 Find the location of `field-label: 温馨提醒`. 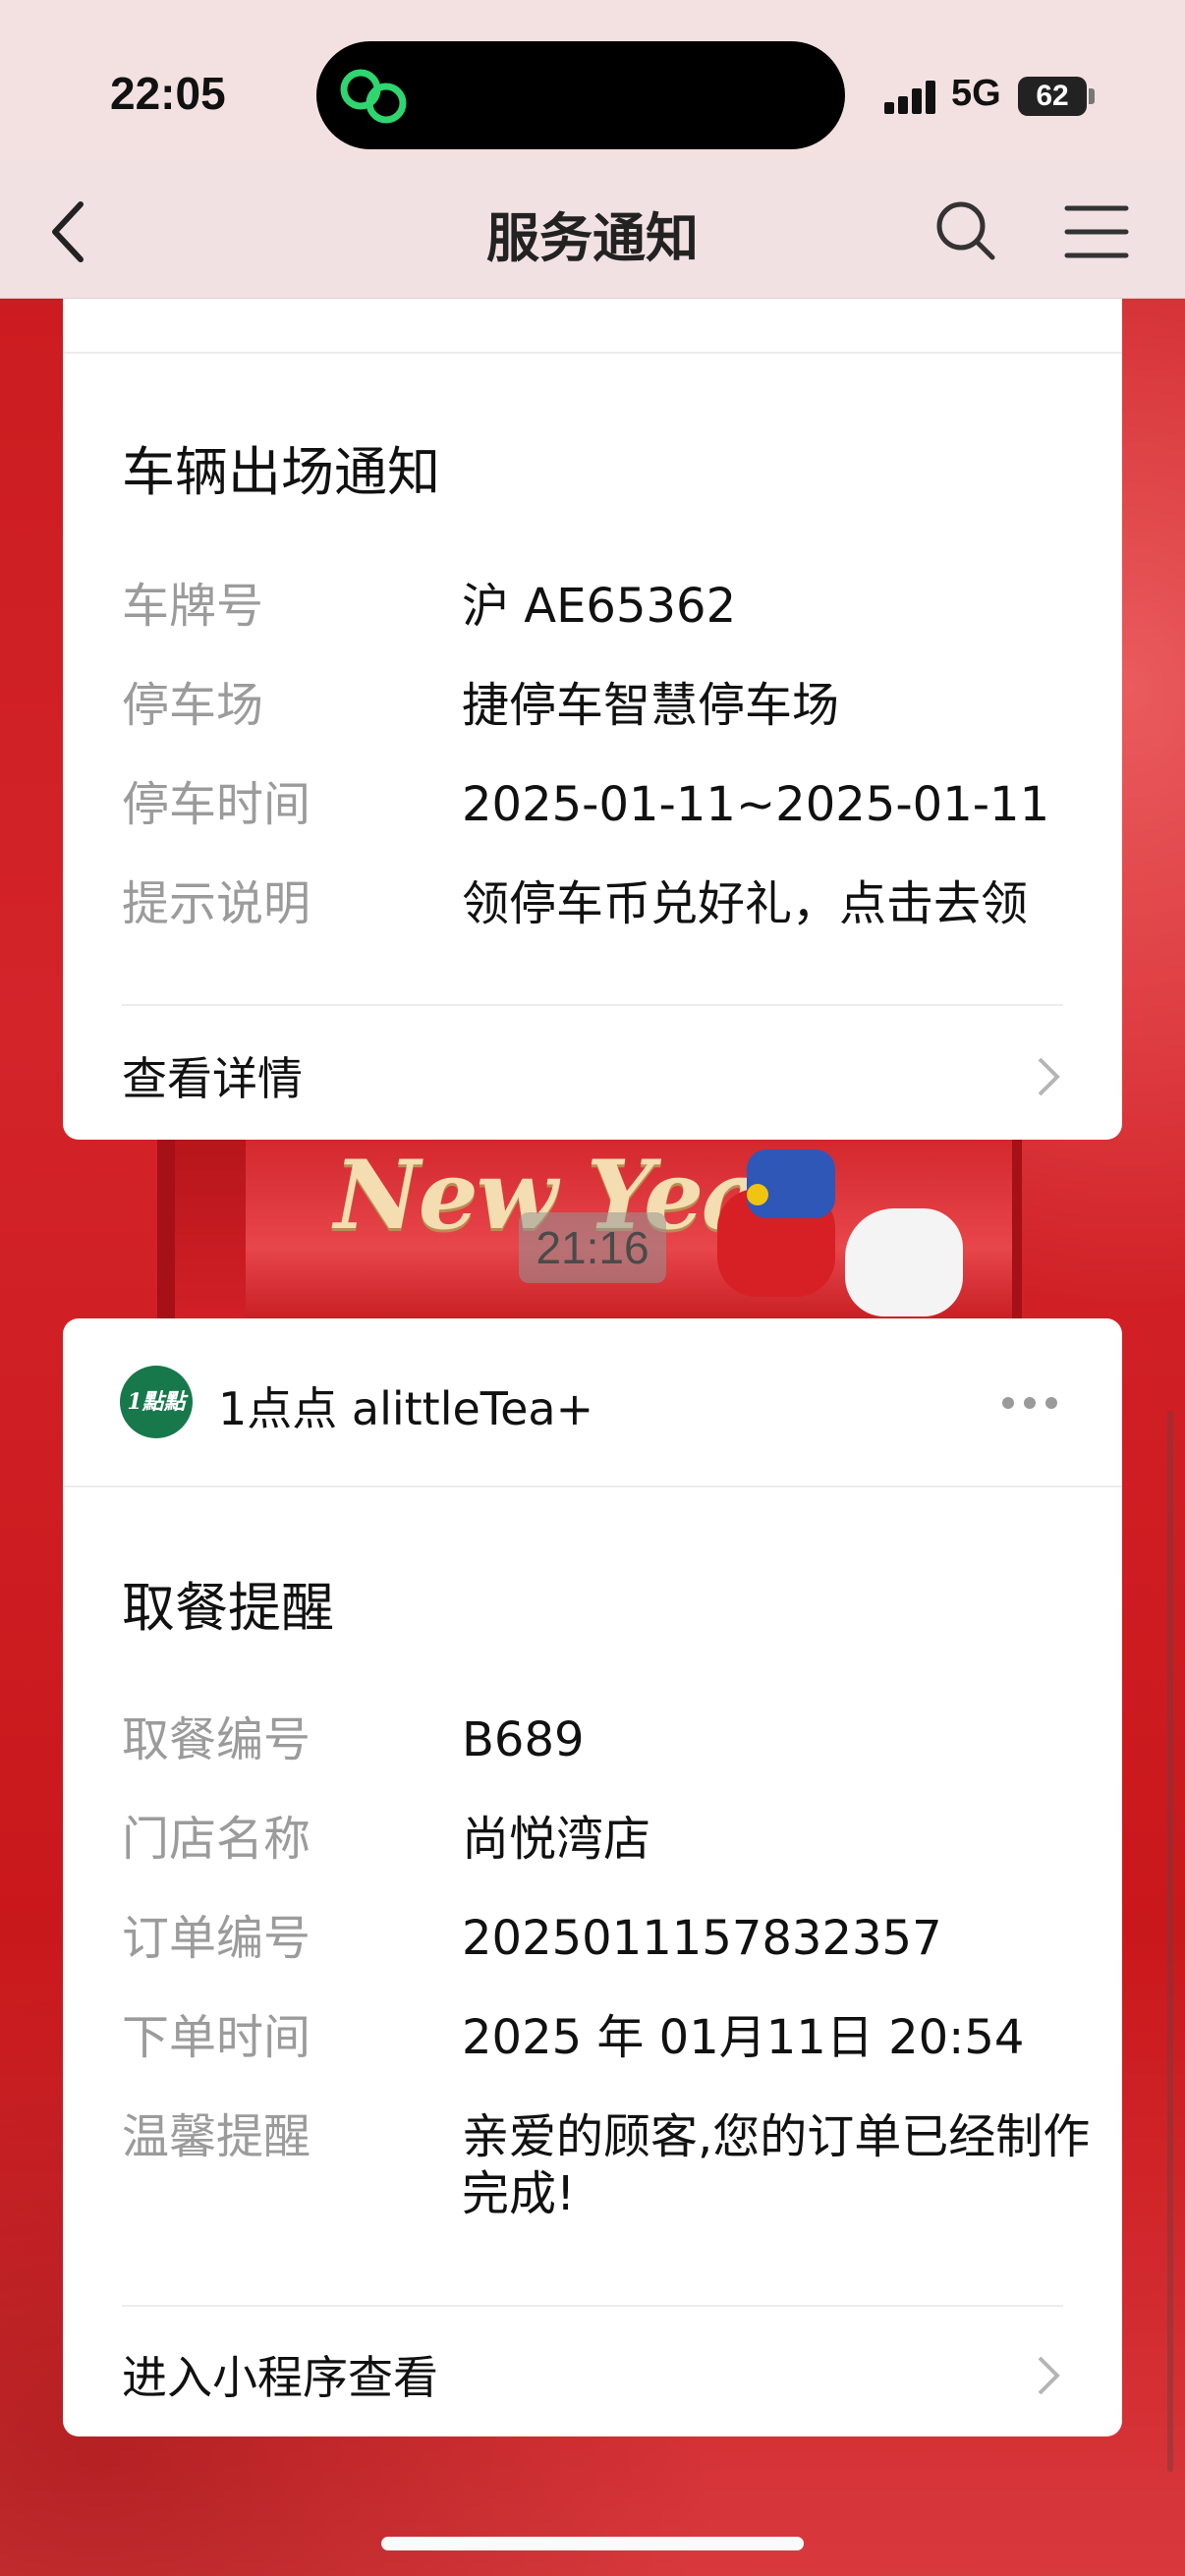

field-label: 温馨提醒 is located at coordinates (216, 2136).